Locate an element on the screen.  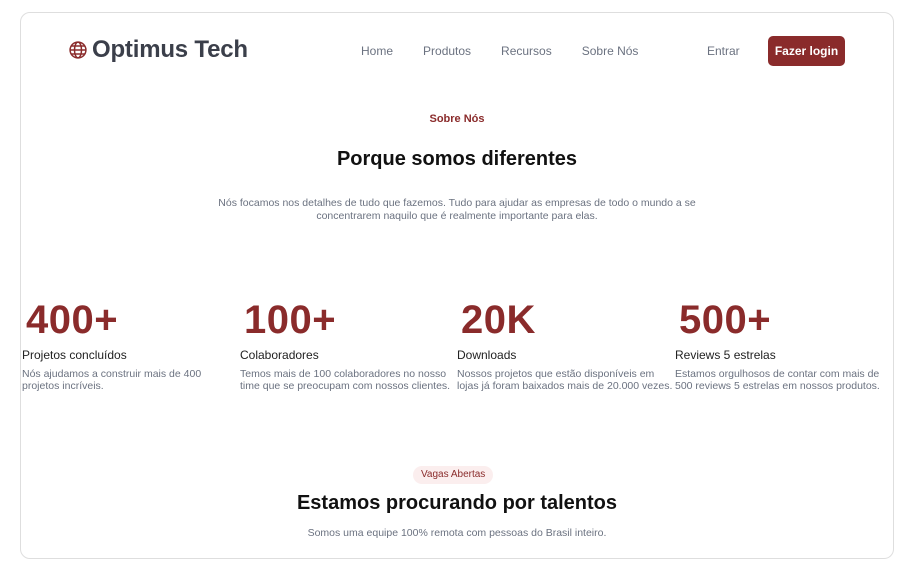
stat-label: Reviews 5 estrelas is located at coordinates (725, 355).